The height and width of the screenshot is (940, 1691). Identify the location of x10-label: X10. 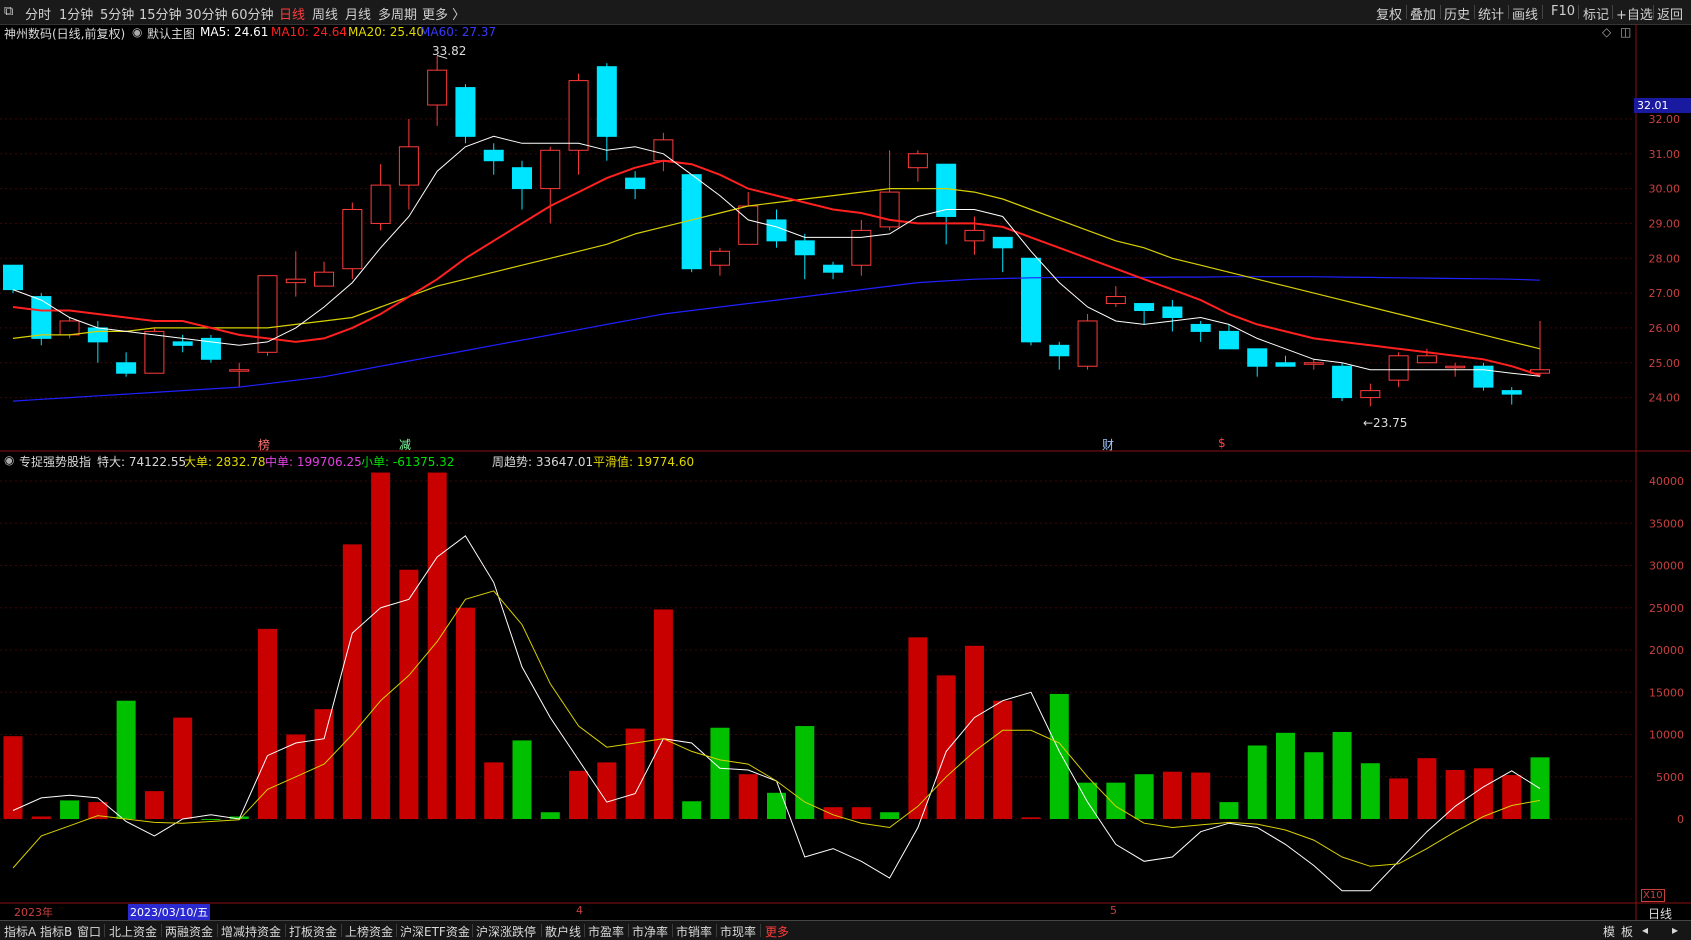
(1653, 895).